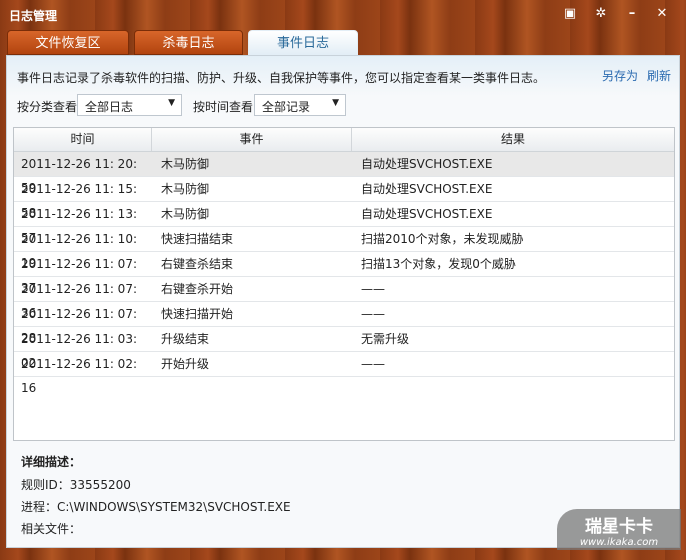 The width and height of the screenshot is (686, 560). What do you see at coordinates (197, 289) in the screenshot?
I see `cell-event: 右键查杀开始` at bounding box center [197, 289].